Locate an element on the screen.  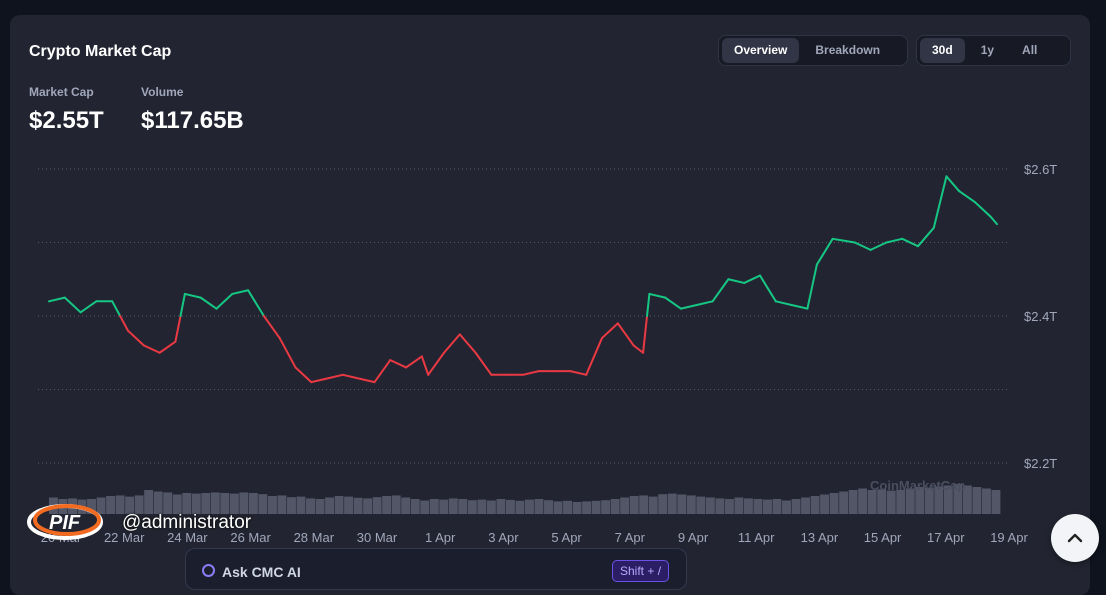
x-tick-label: 3 Apr is located at coordinates (503, 537).